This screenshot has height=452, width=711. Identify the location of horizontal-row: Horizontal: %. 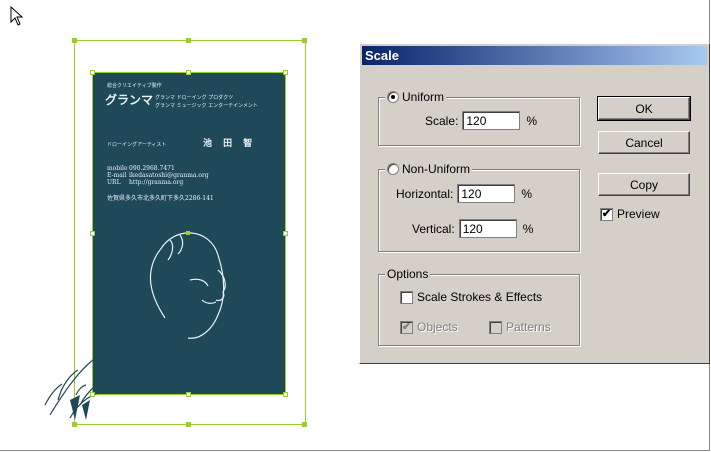
(464, 193).